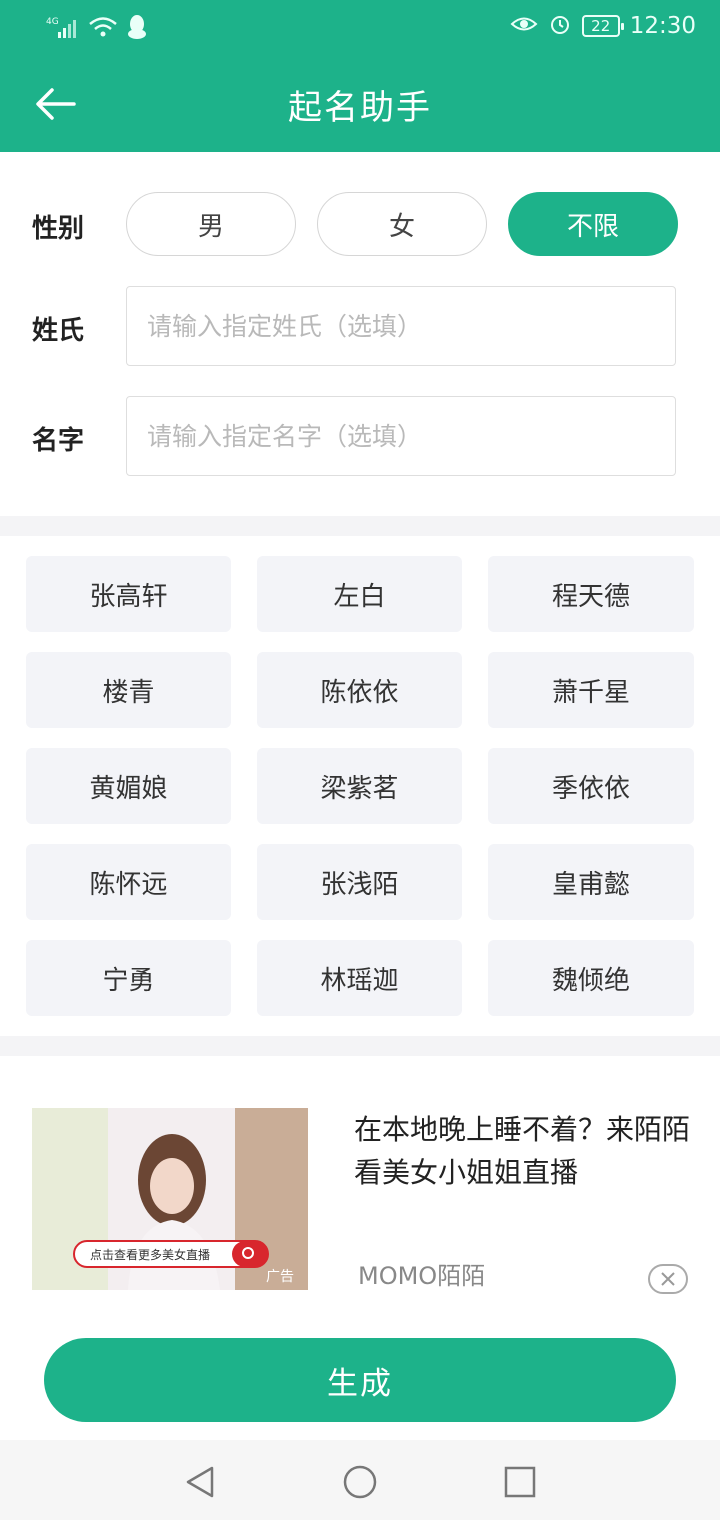 The image size is (720, 1520). What do you see at coordinates (63, 29) in the screenshot?
I see `cellular-signal-icon: 4G` at bounding box center [63, 29].